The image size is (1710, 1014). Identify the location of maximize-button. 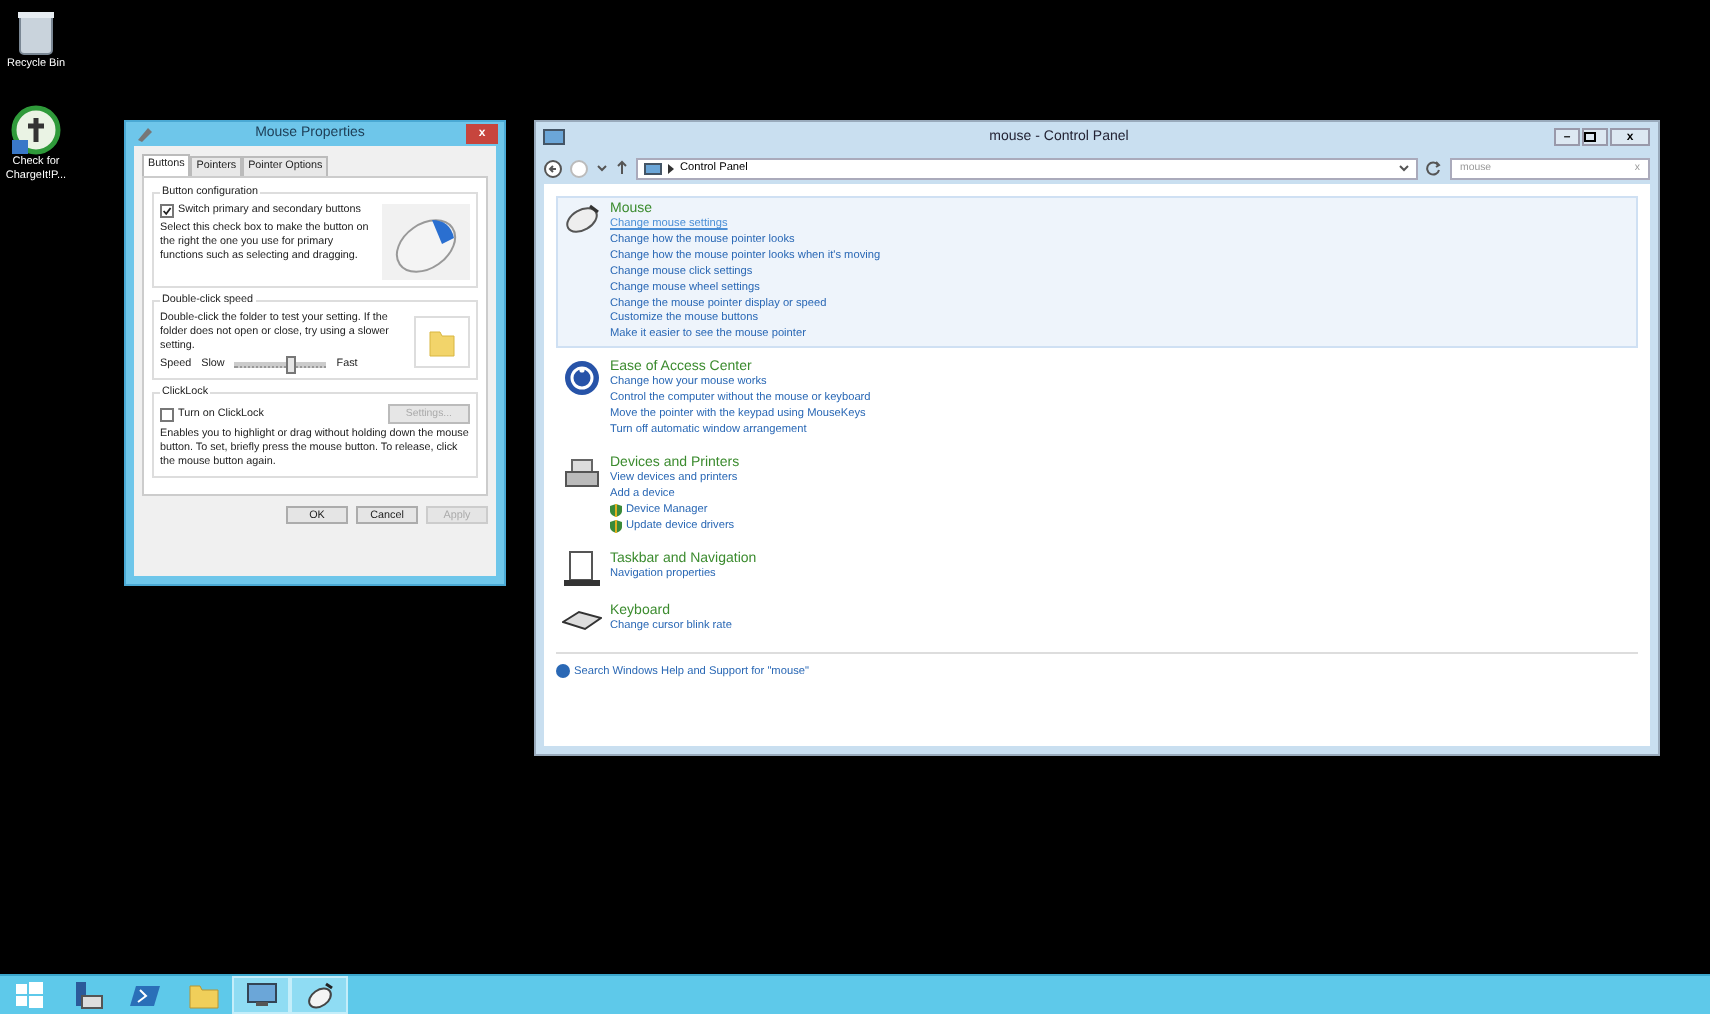
(1595, 137).